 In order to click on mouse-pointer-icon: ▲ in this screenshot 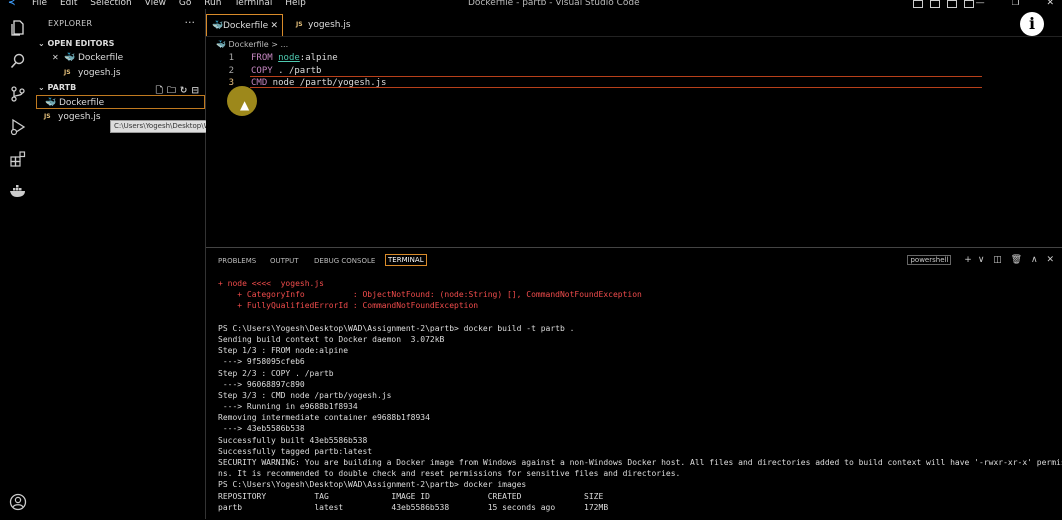, I will do `click(245, 105)`.